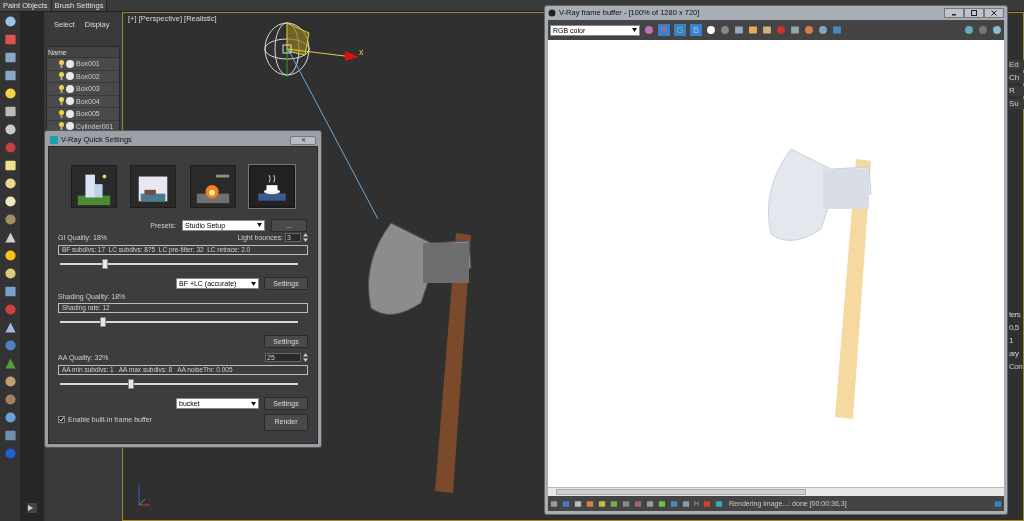 This screenshot has height=521, width=1024. Describe the element at coordinates (10, 237) in the screenshot. I see `cone-icon` at that location.